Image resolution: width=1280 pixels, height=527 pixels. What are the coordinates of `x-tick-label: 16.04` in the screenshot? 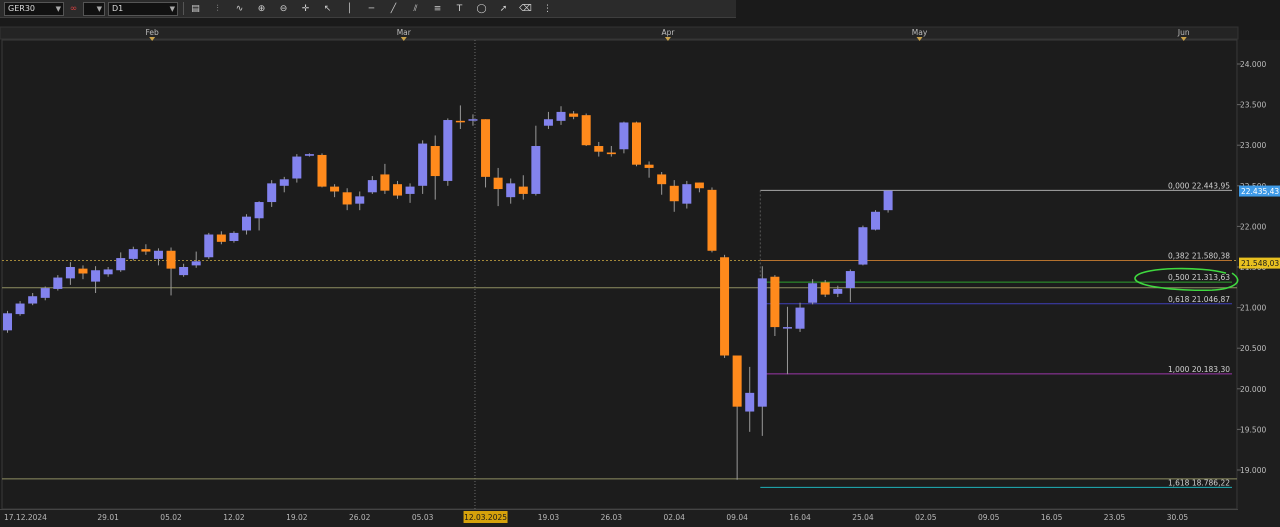 It's located at (800, 517).